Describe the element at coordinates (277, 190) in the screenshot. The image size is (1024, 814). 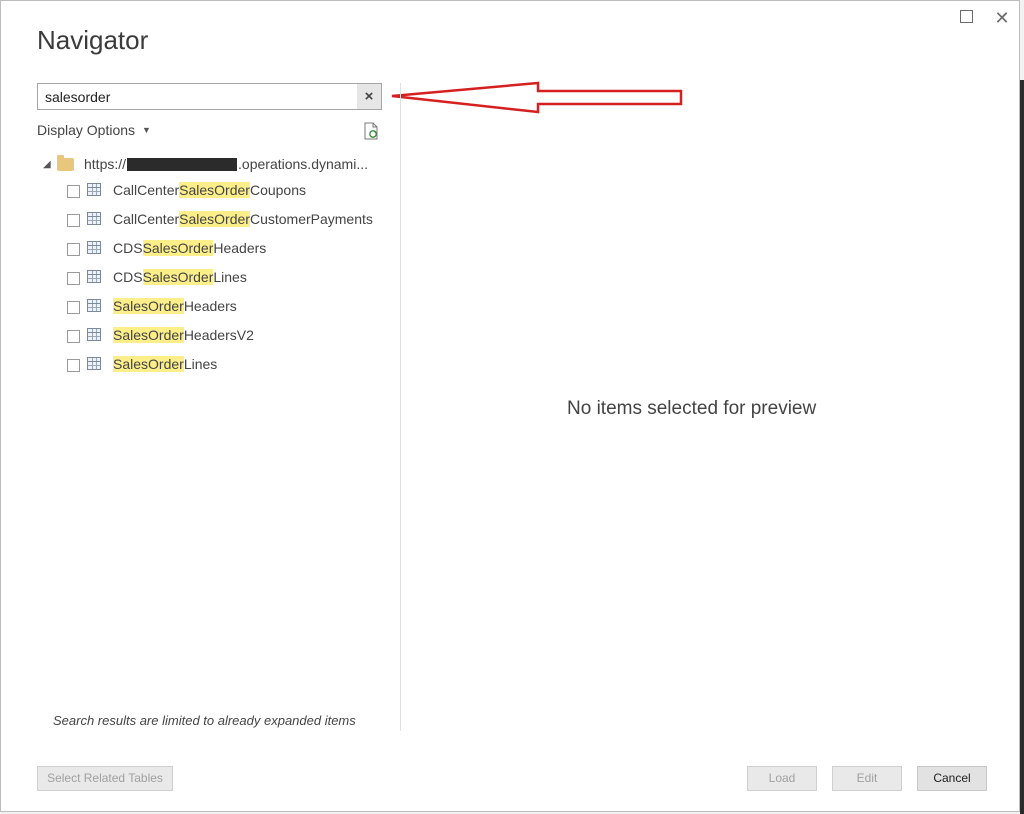
I see `label-suffix: Coupons` at that location.